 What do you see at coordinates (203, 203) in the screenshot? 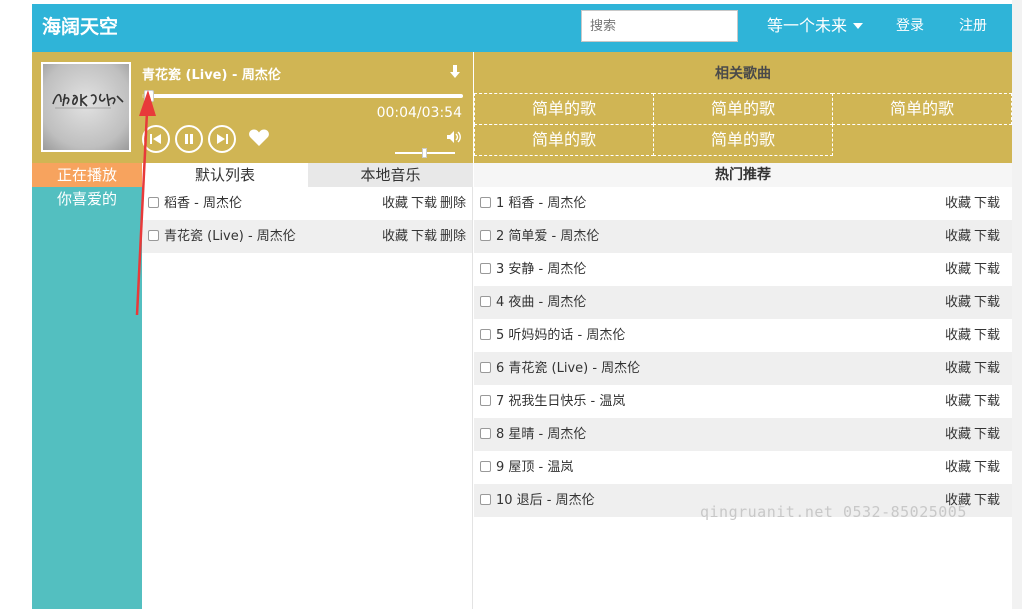
I see `playlist-song-name: 稻香 - 周杰伦` at bounding box center [203, 203].